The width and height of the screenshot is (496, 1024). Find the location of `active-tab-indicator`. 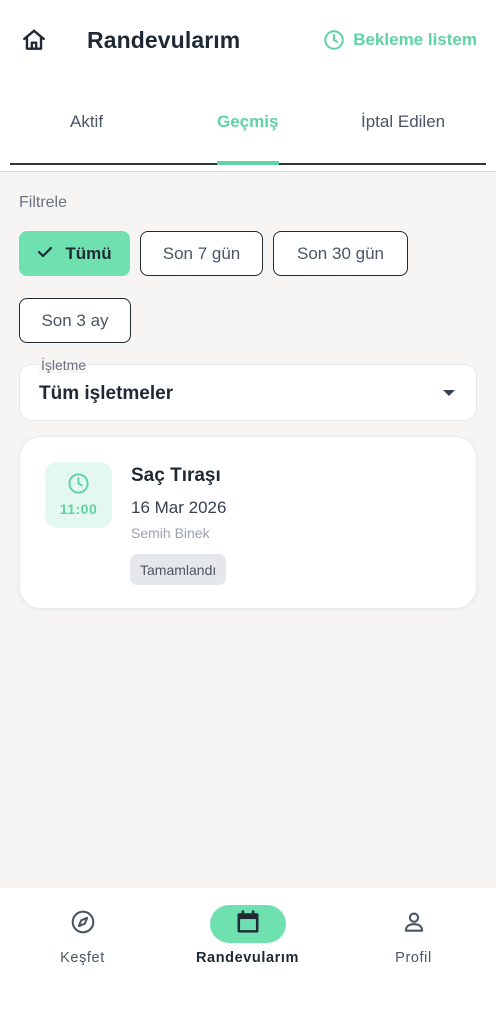

active-tab-indicator is located at coordinates (248, 163).